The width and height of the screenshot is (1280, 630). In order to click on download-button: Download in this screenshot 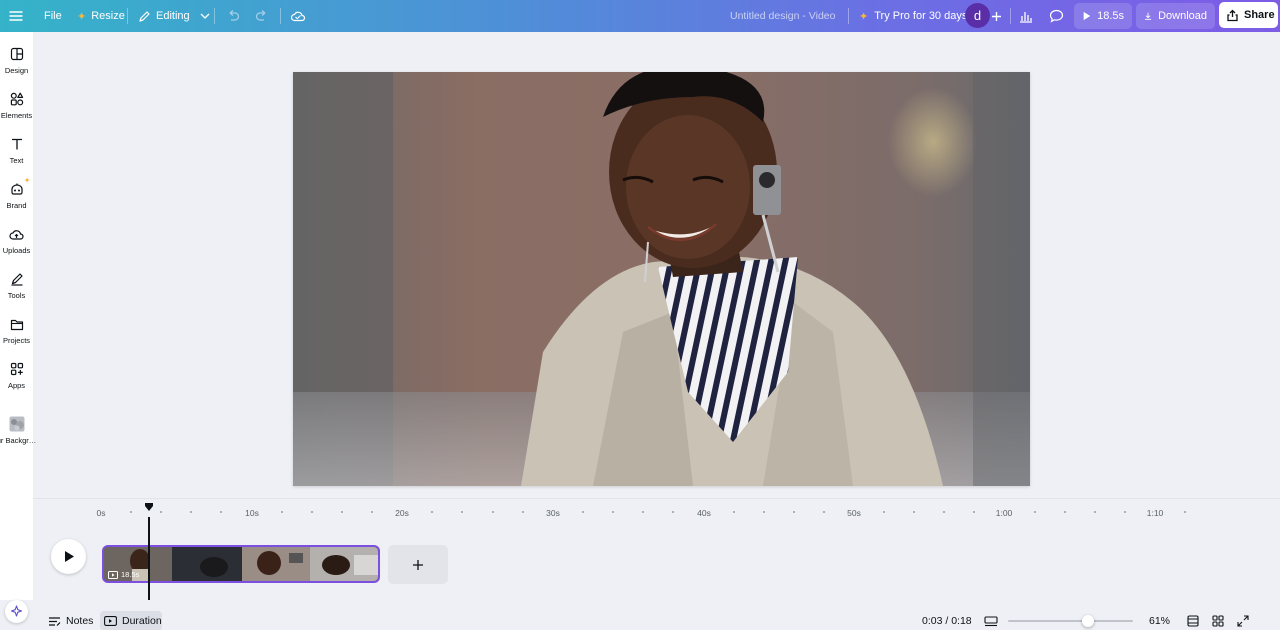, I will do `click(1175, 16)`.